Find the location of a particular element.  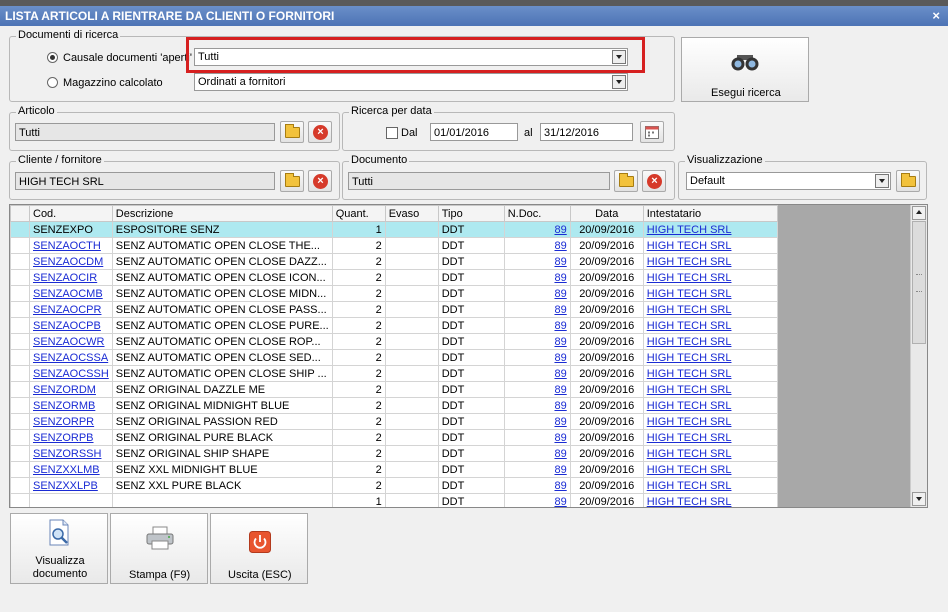

cell-cod-link: SENZAOCWR is located at coordinates (69, 342).